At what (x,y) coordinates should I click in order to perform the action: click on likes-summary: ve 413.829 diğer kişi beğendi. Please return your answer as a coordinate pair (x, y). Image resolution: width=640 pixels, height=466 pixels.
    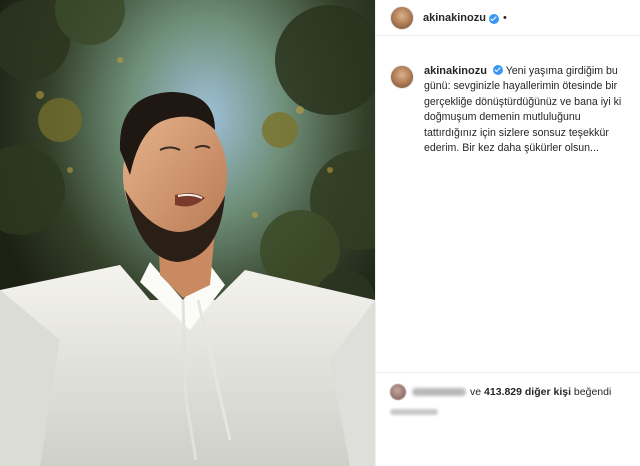
    Looking at the image, I should click on (500, 392).